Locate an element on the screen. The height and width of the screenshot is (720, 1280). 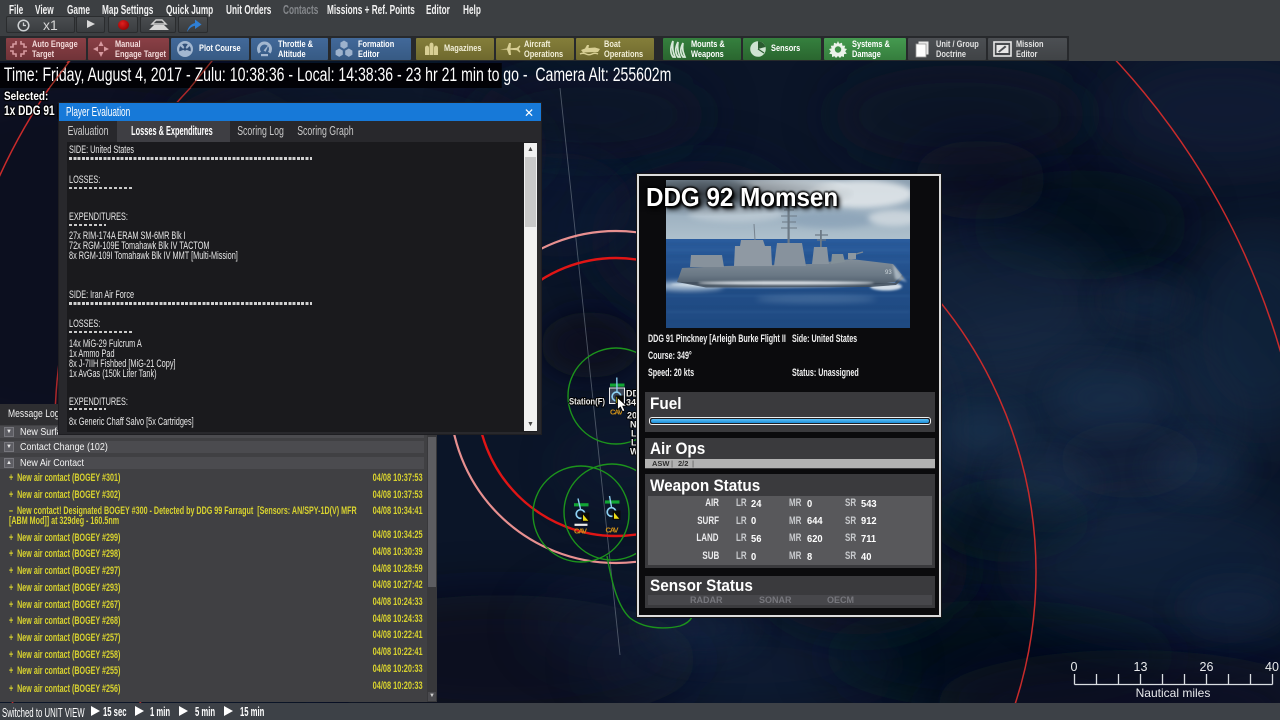
svg-text: 0 is located at coordinates (1074, 667).